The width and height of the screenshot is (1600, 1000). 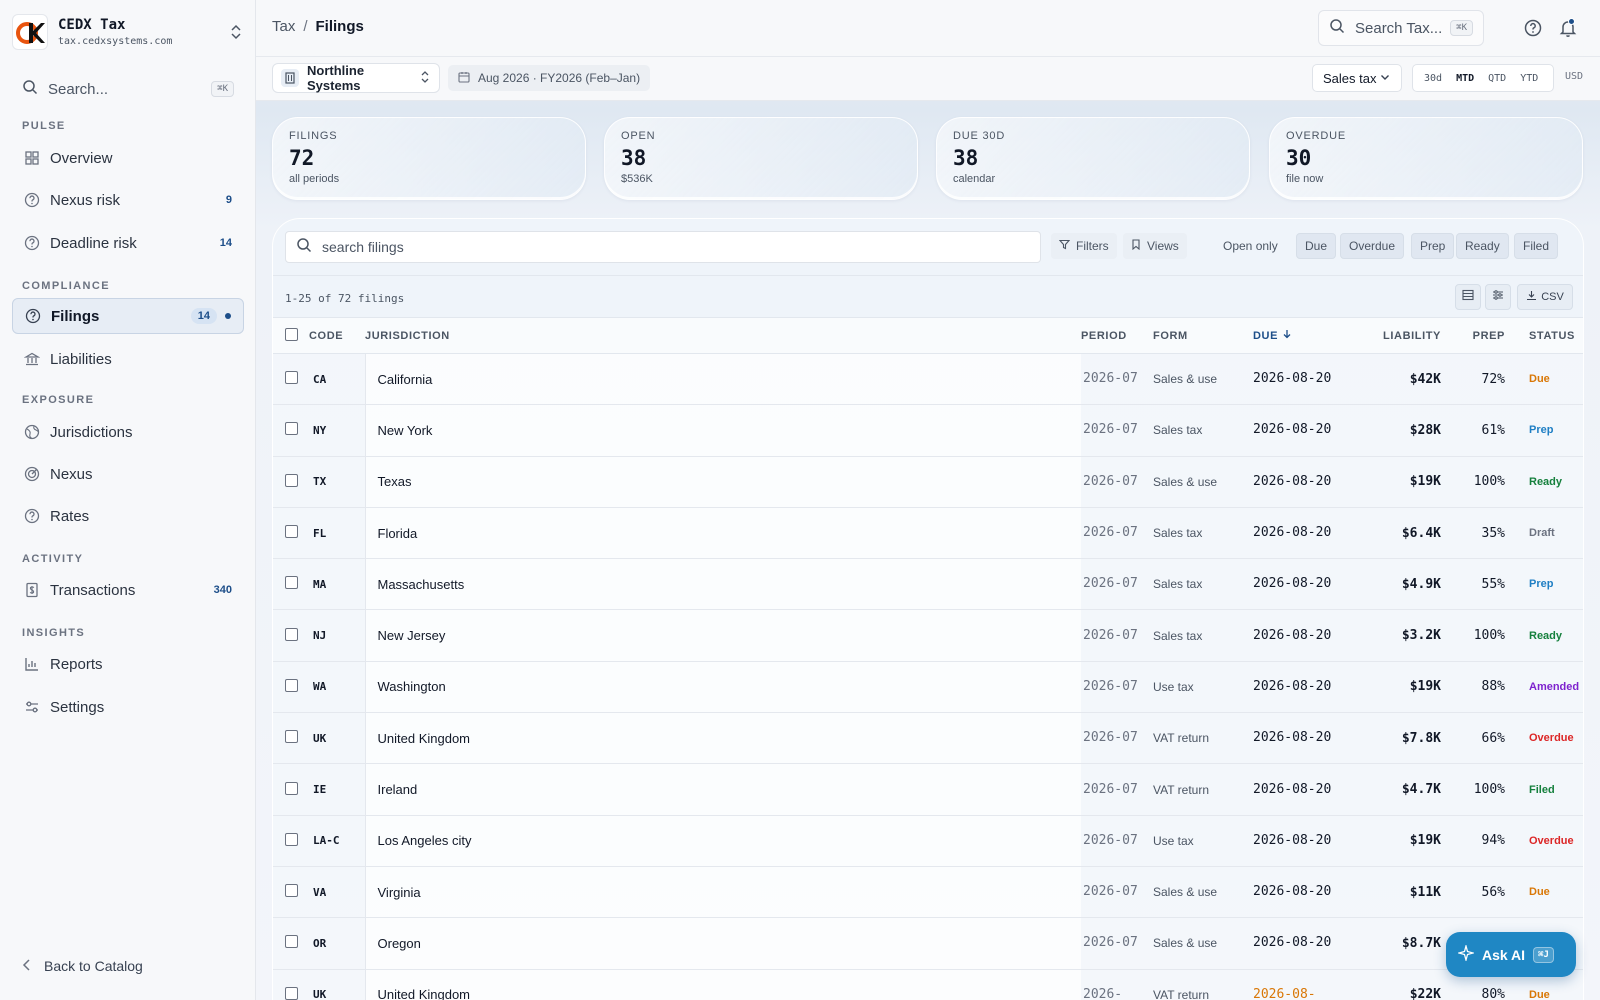 I want to click on column-header-form: FORM, so click(x=1203, y=335).